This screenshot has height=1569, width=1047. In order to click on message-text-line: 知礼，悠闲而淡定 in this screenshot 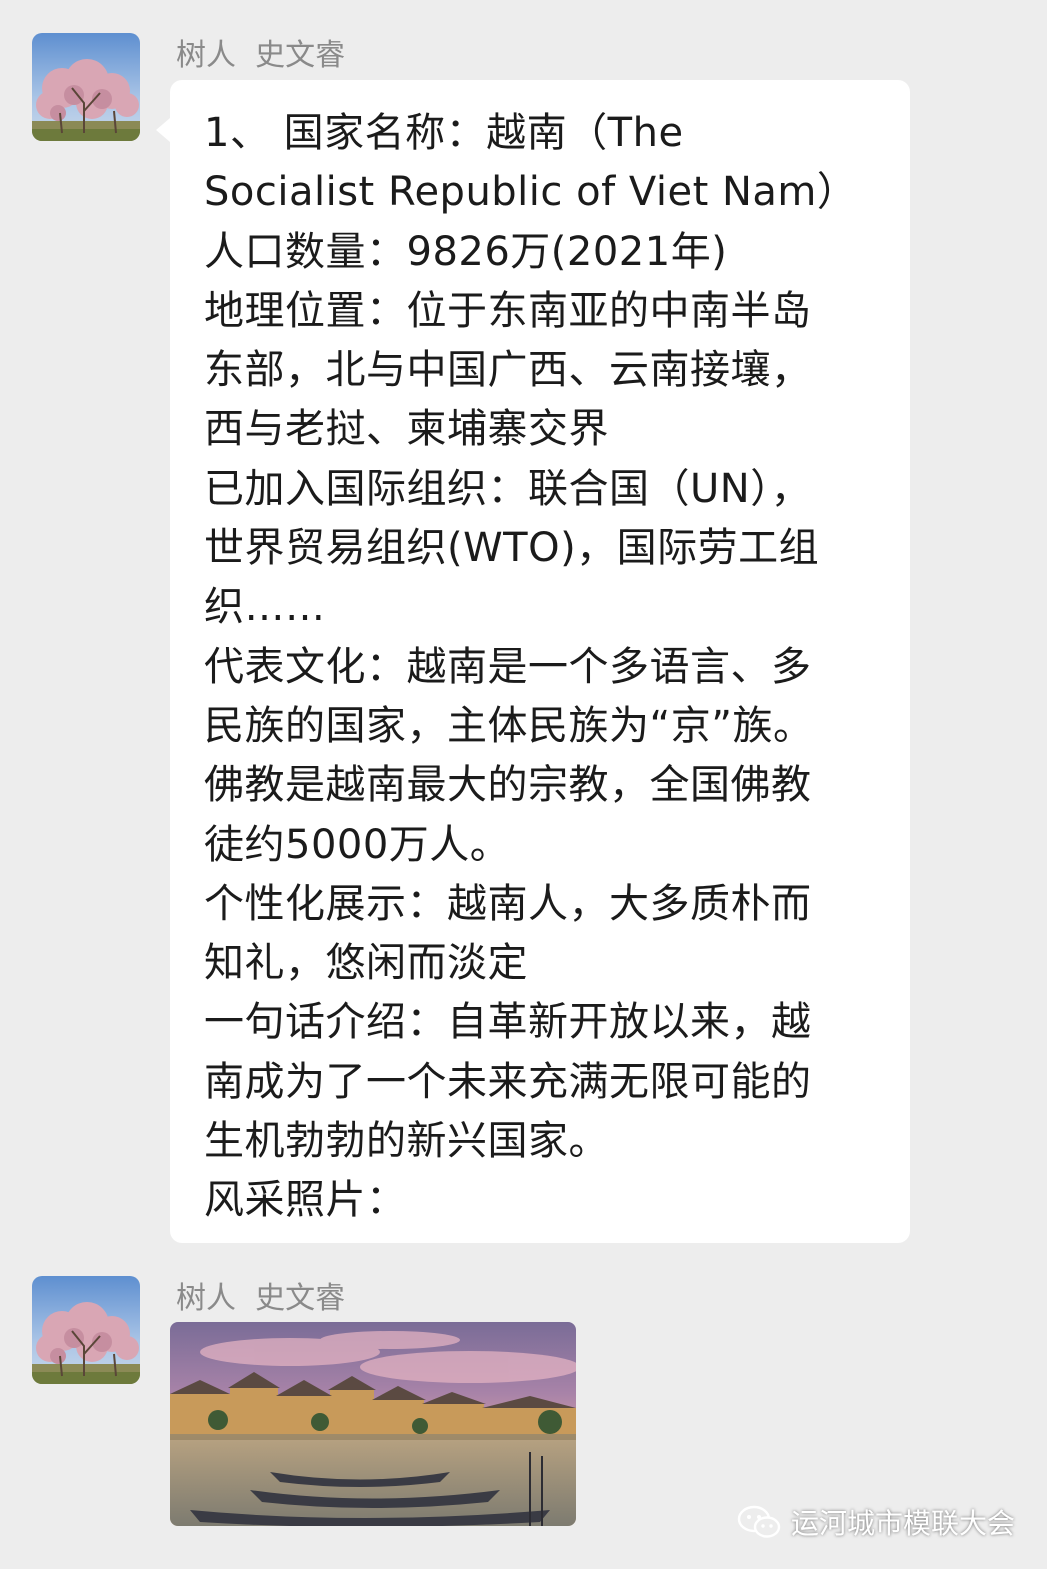, I will do `click(366, 963)`.